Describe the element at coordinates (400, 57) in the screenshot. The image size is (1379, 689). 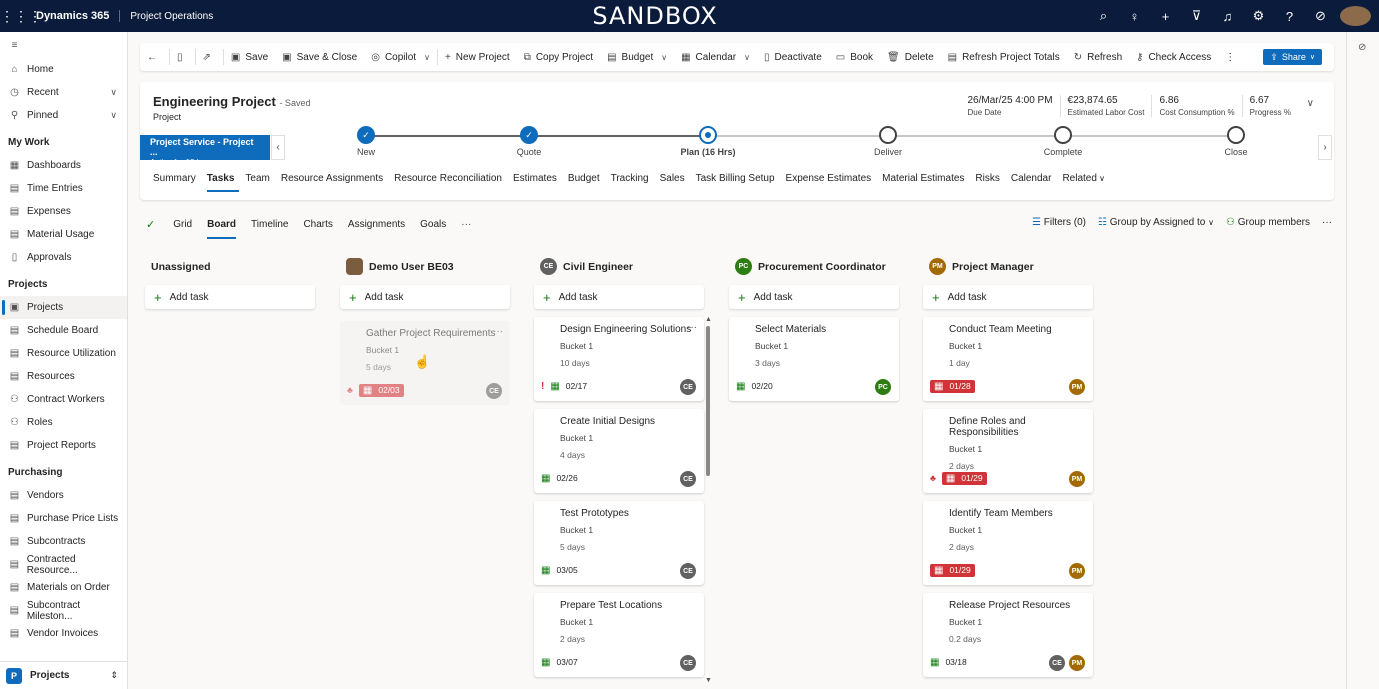
I see `copilot-button: ◎ Copilot ∨` at that location.